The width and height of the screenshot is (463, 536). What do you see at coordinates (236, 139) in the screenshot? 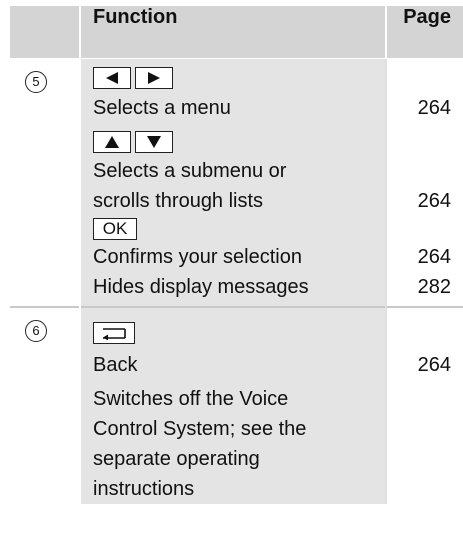
I see `table-row` at bounding box center [236, 139].